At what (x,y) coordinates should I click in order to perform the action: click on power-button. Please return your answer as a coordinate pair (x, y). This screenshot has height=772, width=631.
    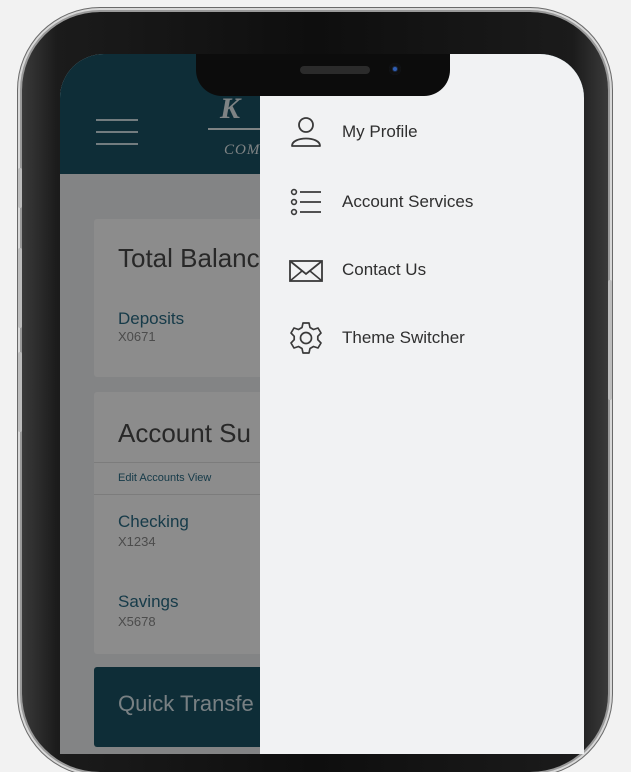
    Looking at the image, I should click on (610, 340).